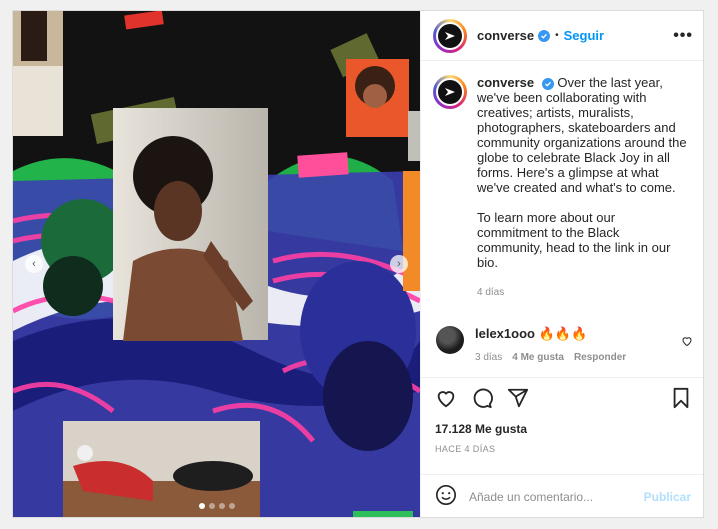 This screenshot has height=529, width=718. What do you see at coordinates (556, 497) in the screenshot?
I see `comment-input` at bounding box center [556, 497].